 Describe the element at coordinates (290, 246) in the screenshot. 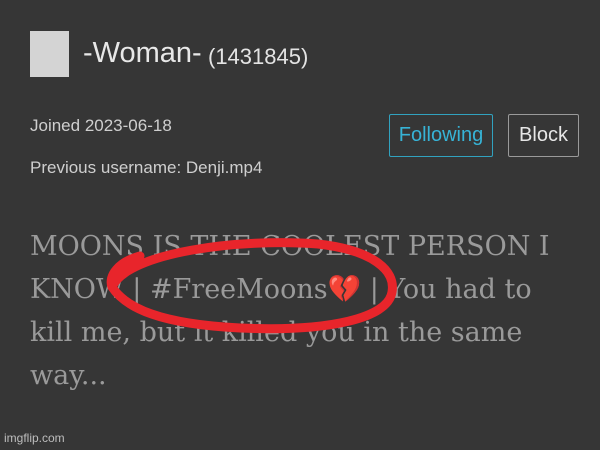

I see `bio-line: MOONS IS THE COOLEST PERSON I` at that location.